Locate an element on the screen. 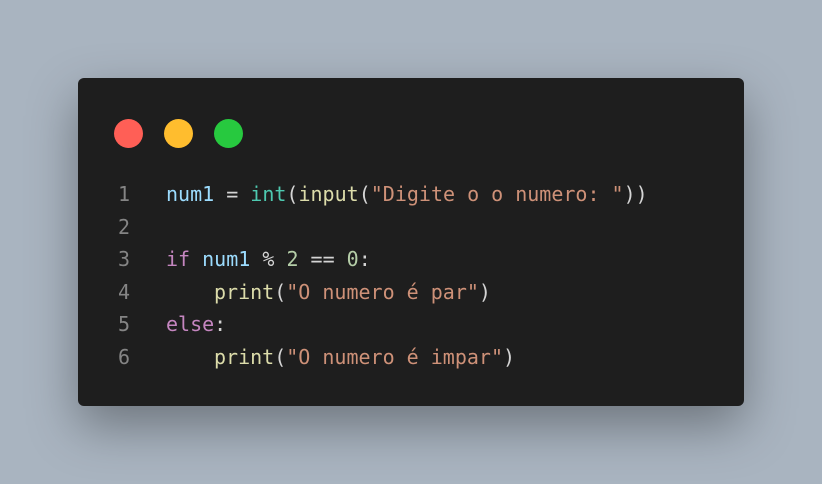 The height and width of the screenshot is (484, 822). minimize-dot-icon is located at coordinates (178, 133).